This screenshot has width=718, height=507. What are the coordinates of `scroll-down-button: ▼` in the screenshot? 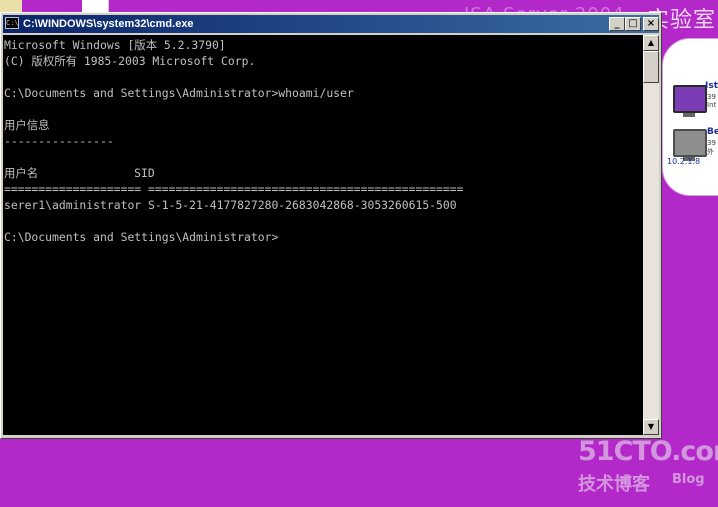 It's located at (651, 427).